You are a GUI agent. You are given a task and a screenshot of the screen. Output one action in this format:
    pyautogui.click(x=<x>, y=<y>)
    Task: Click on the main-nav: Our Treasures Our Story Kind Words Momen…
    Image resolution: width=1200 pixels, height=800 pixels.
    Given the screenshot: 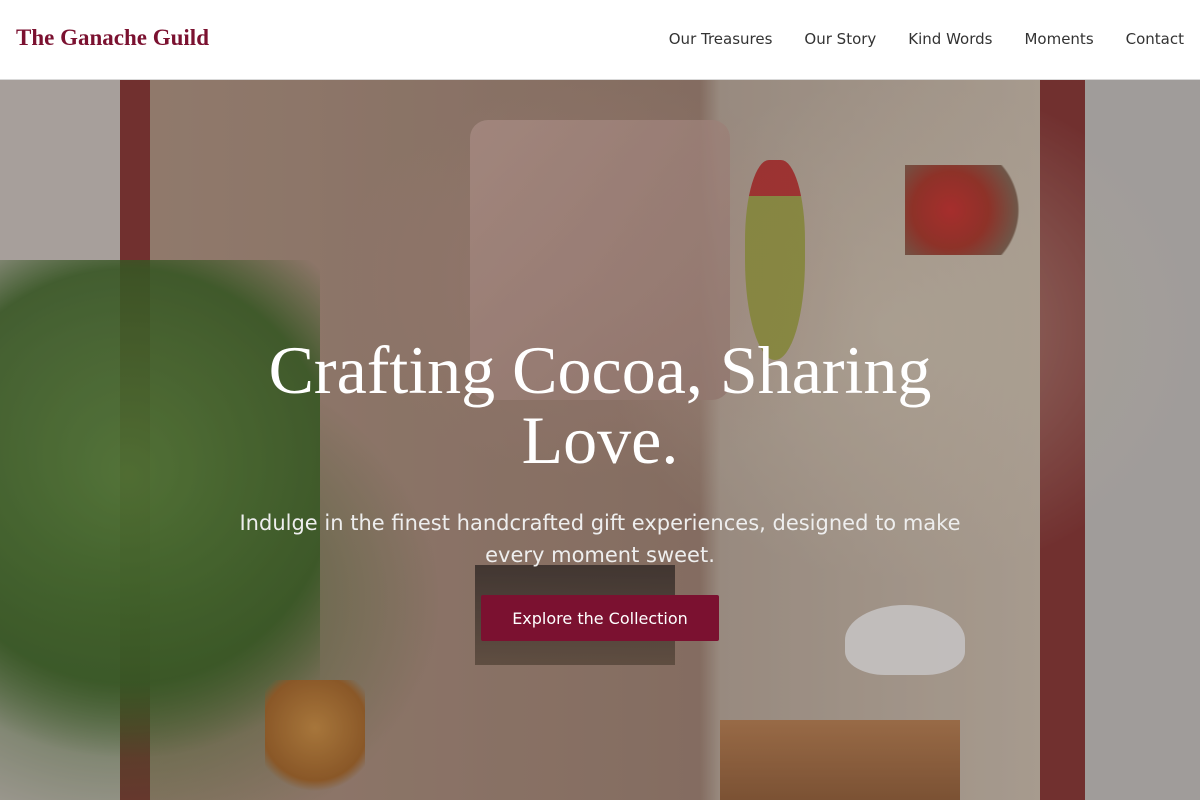 What is the action you would take?
    pyautogui.click(x=926, y=39)
    